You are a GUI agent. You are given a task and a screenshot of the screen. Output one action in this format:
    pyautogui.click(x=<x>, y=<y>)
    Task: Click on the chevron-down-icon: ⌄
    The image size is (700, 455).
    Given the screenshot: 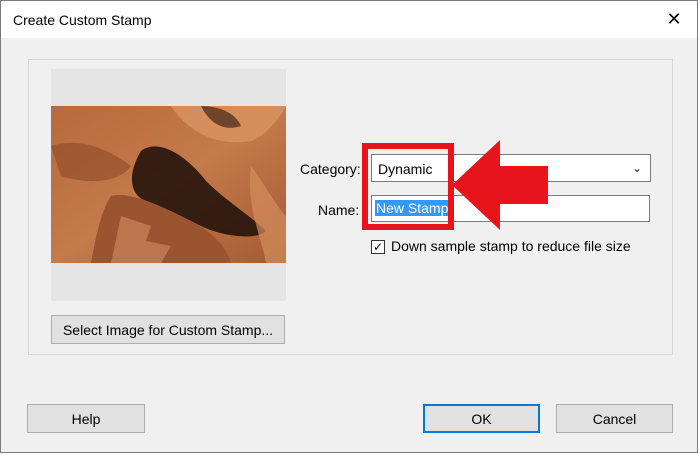 What is the action you would take?
    pyautogui.click(x=637, y=168)
    